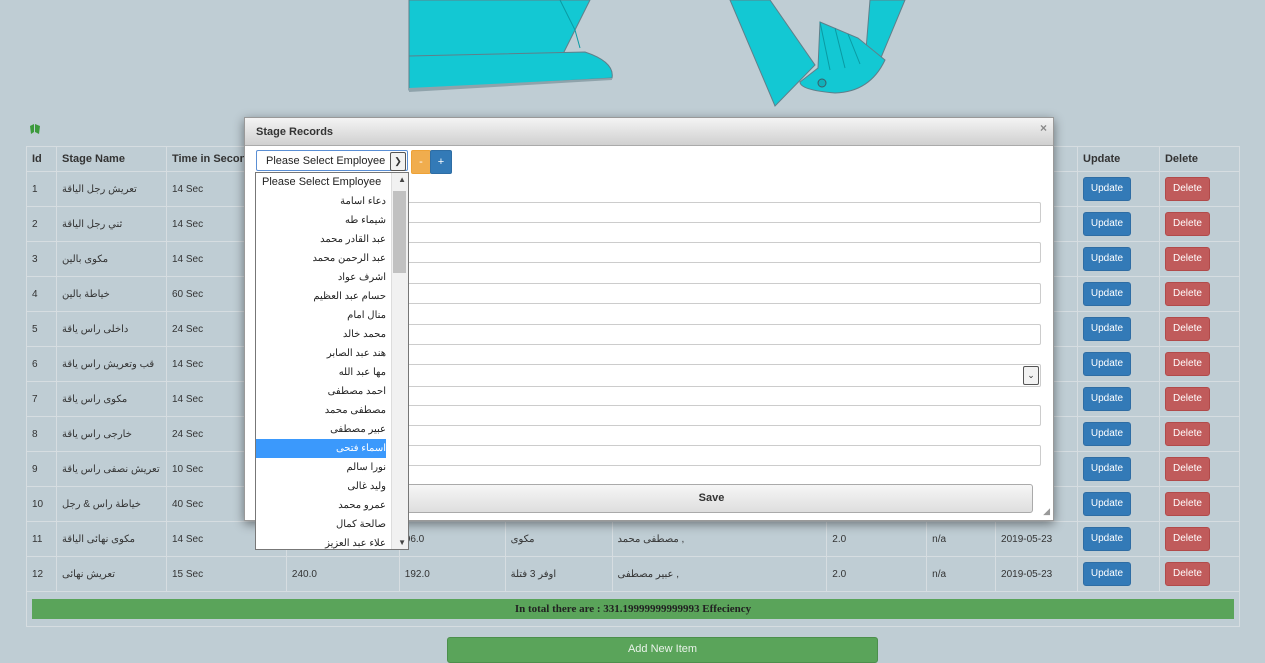  I want to click on dropdown-option: هند عبد الصابر, so click(321, 353).